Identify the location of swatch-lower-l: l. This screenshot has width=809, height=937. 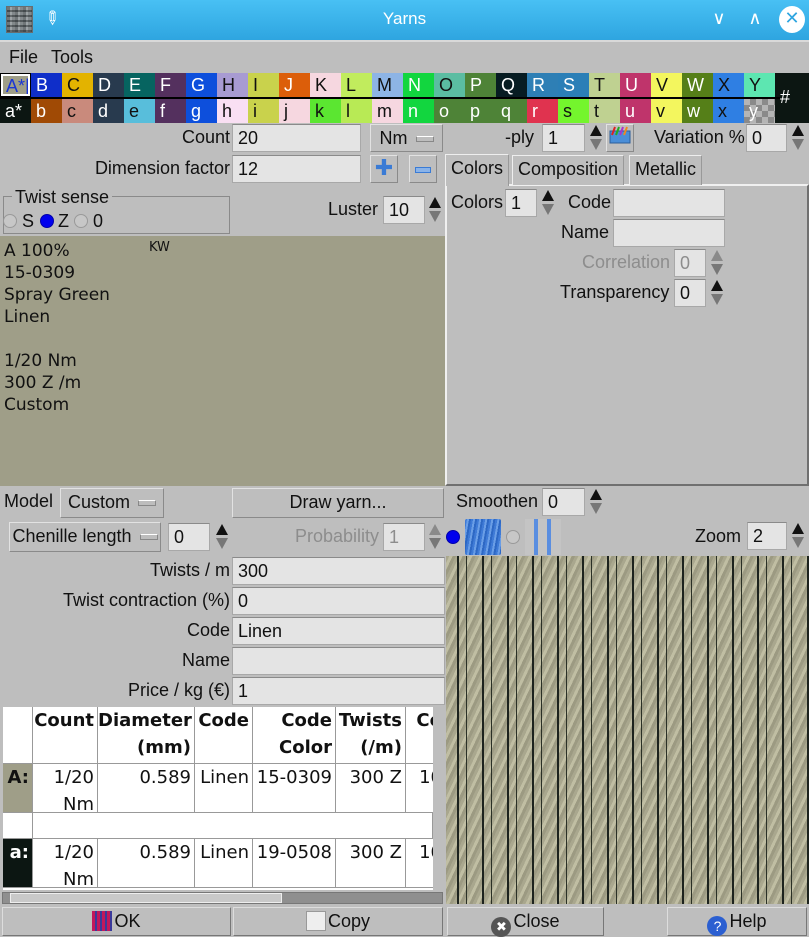
(356, 111).